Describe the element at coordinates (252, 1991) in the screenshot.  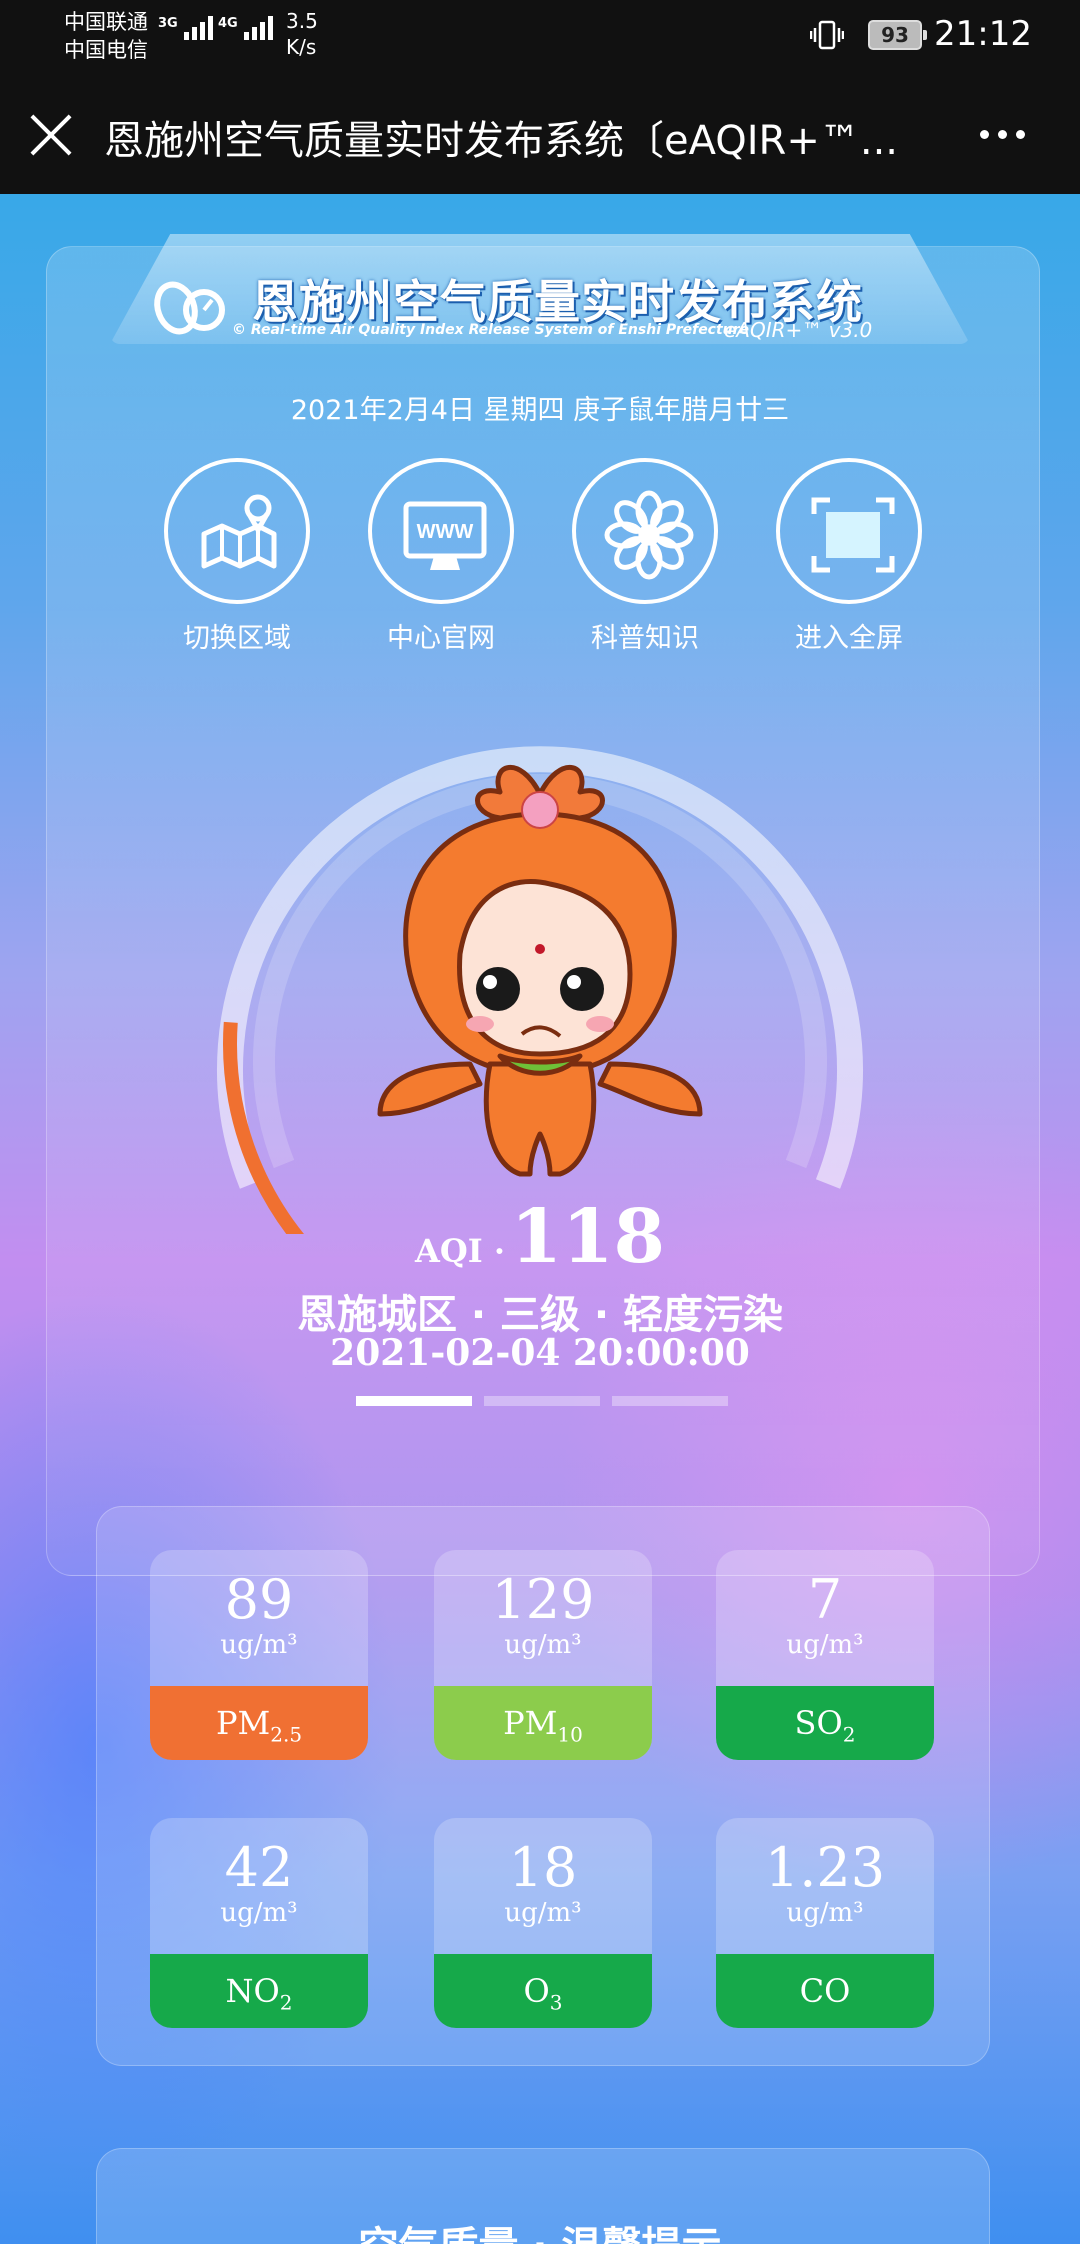
I see `pollutant-name-main: NO` at that location.